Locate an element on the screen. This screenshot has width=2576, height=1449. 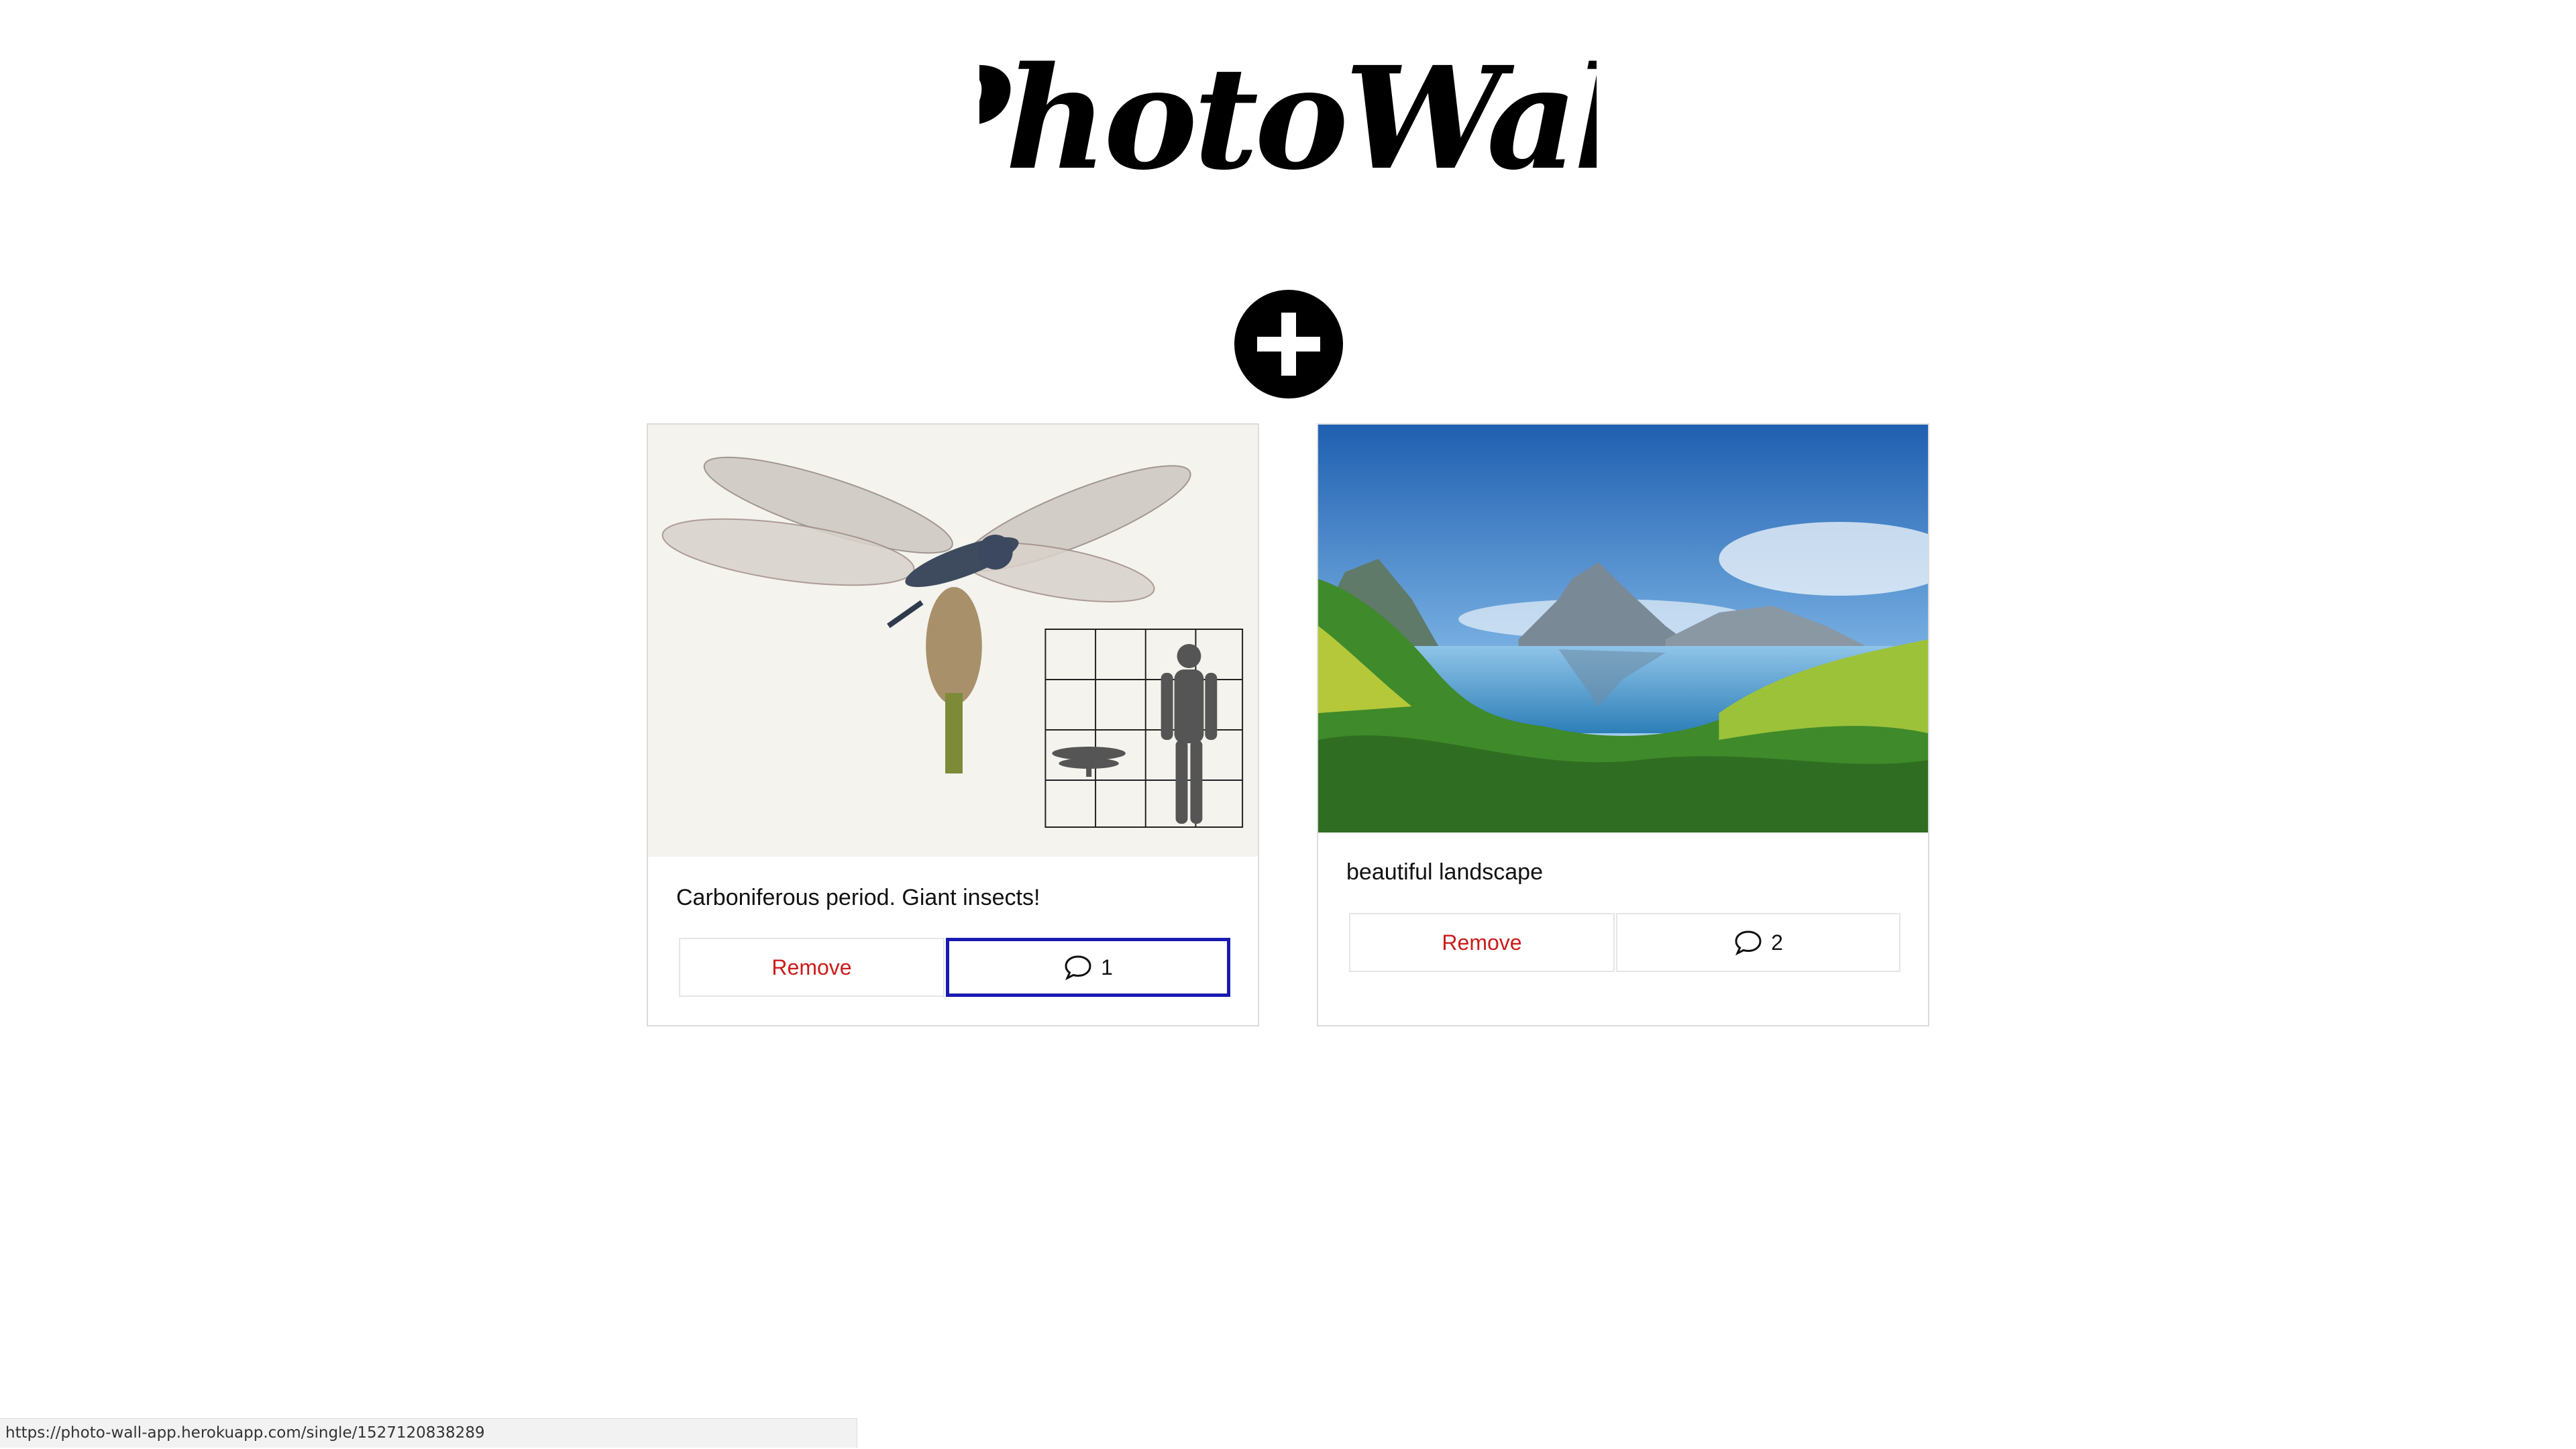
dragonfly-photo is located at coordinates (953, 641).